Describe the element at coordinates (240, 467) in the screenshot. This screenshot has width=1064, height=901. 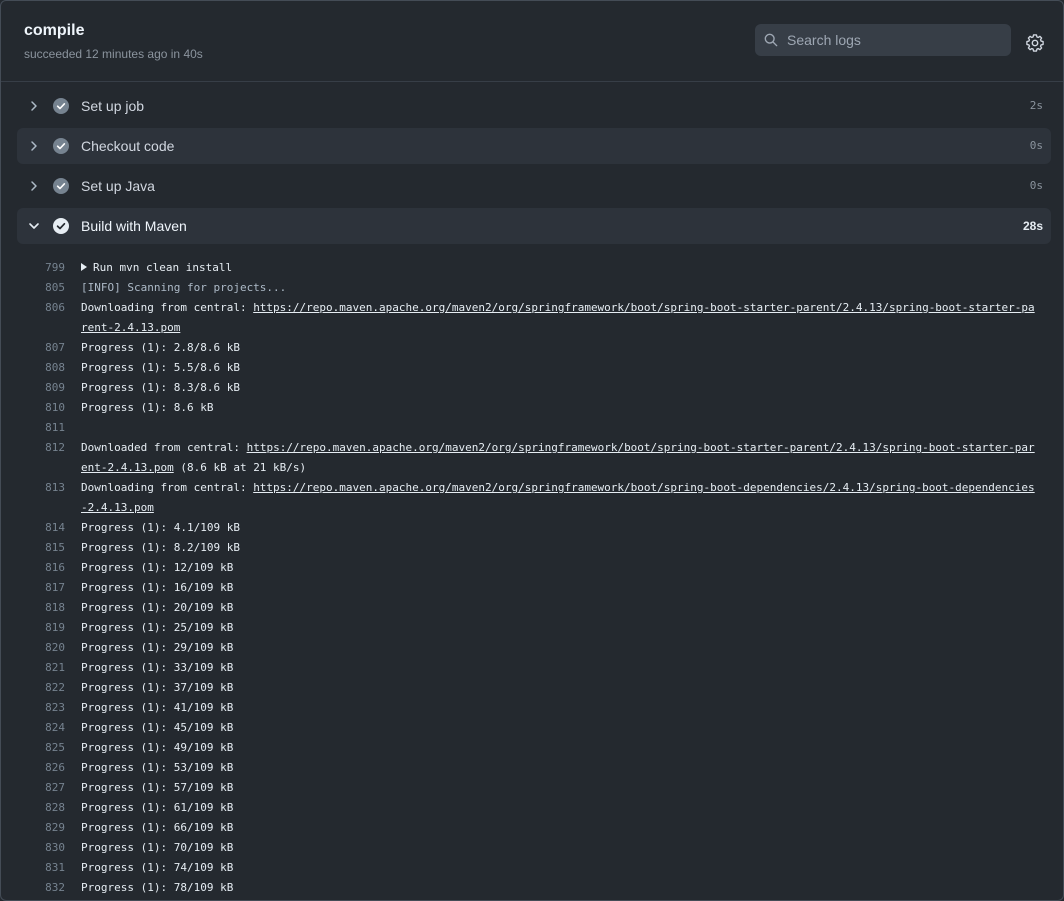
I see `log-text-suffix: (8.6 kB at 21 kB/s)` at that location.